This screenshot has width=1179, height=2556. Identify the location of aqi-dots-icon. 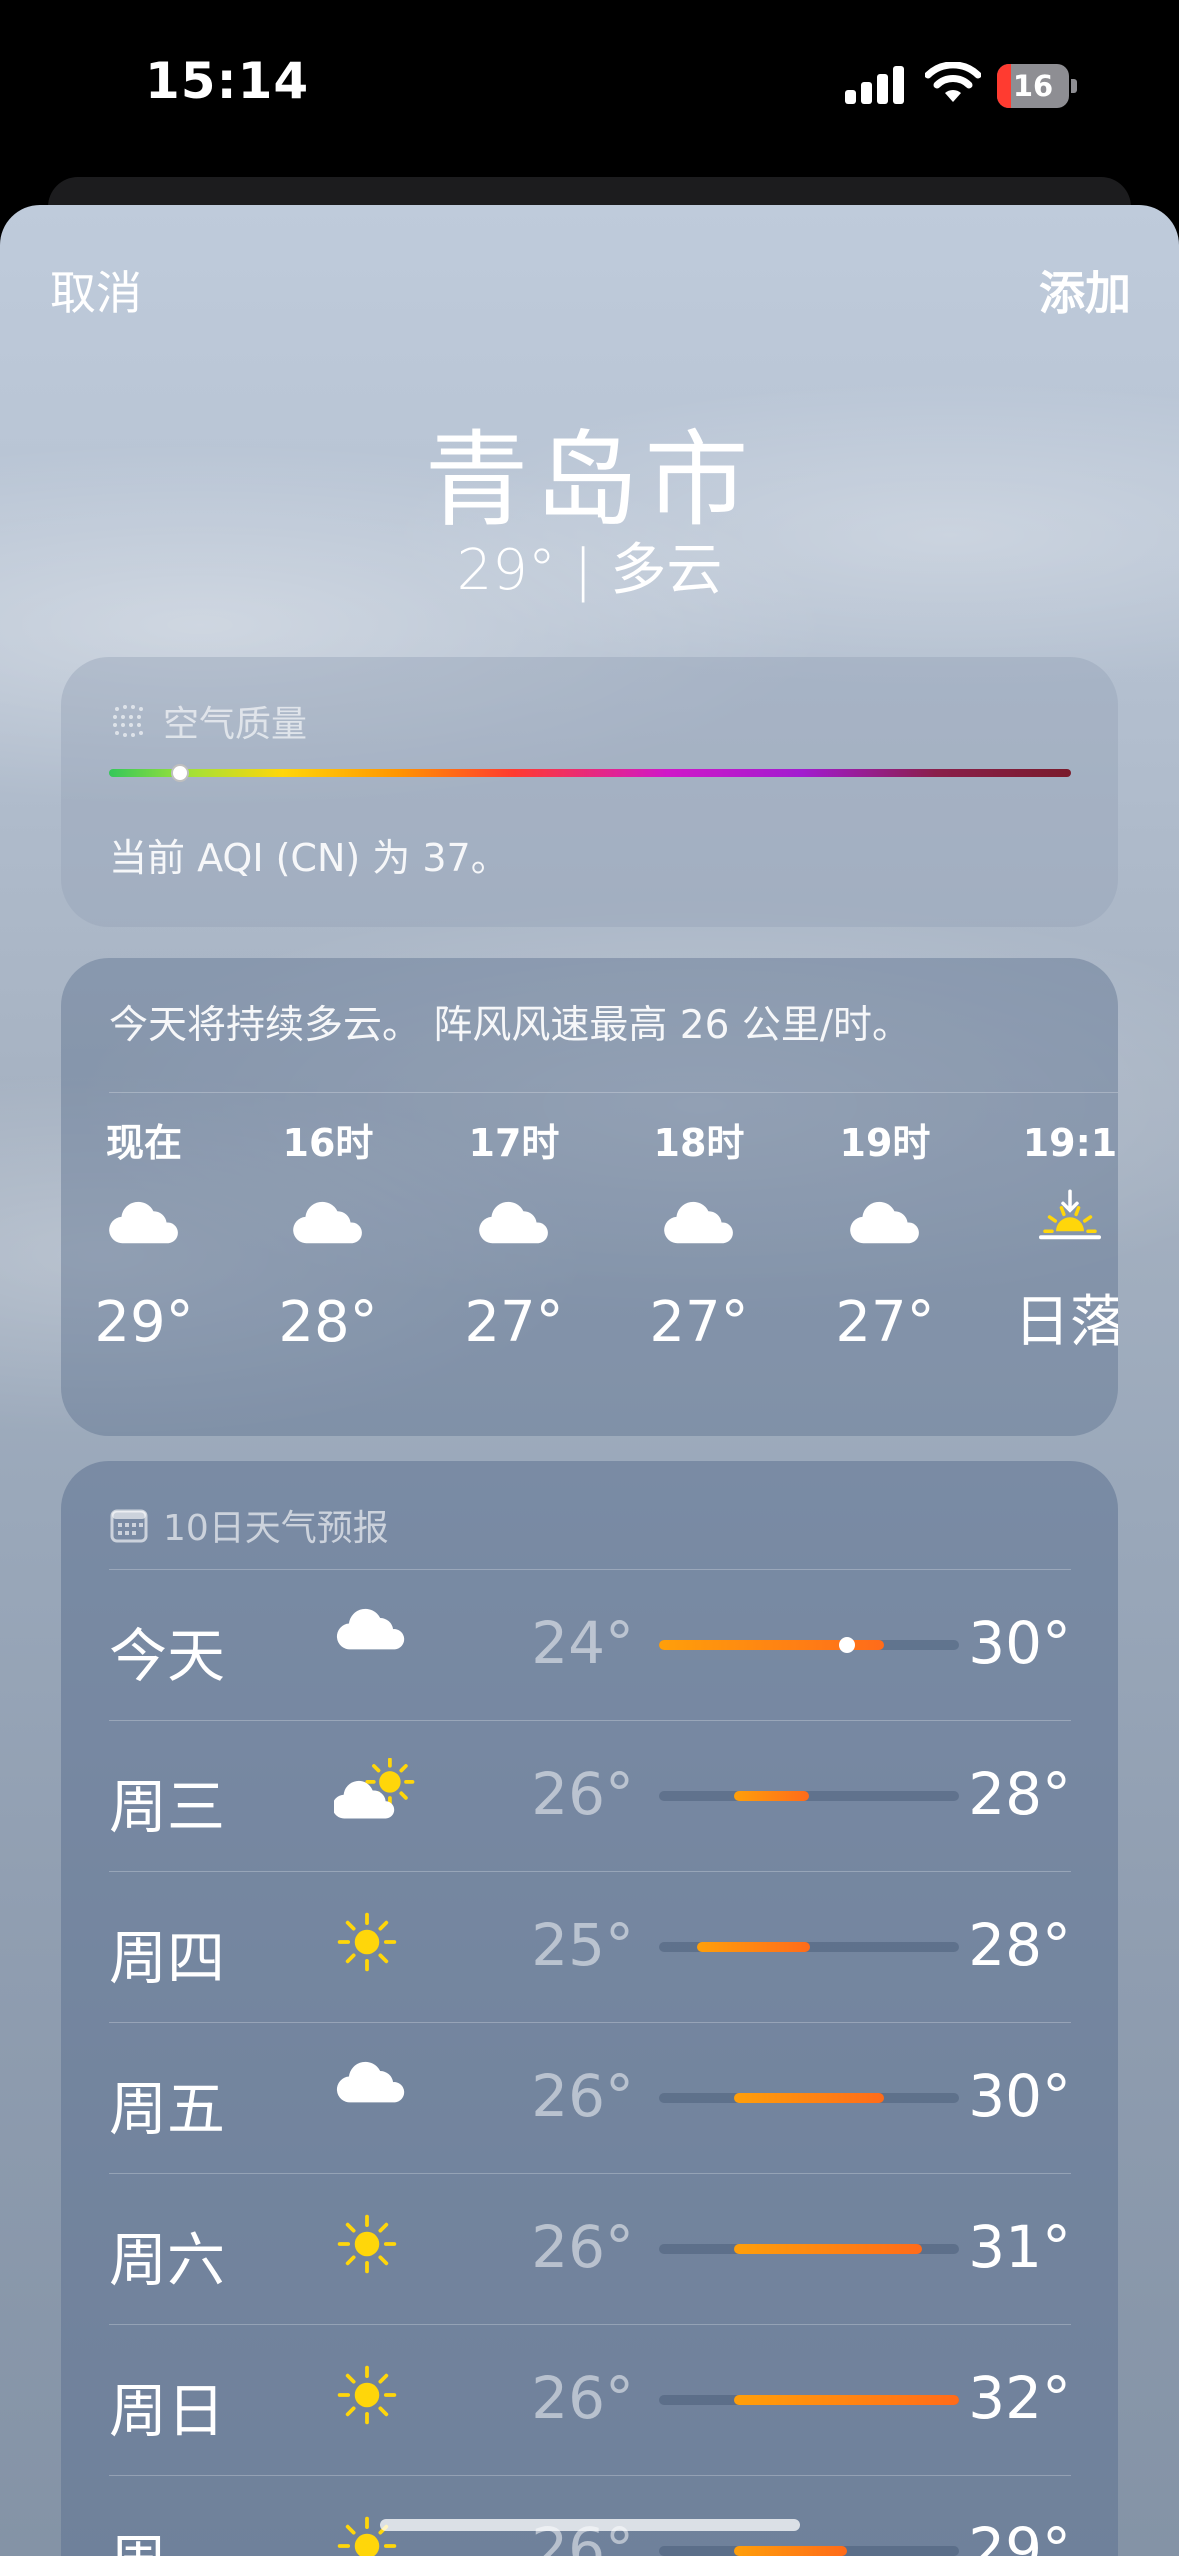
(129, 721).